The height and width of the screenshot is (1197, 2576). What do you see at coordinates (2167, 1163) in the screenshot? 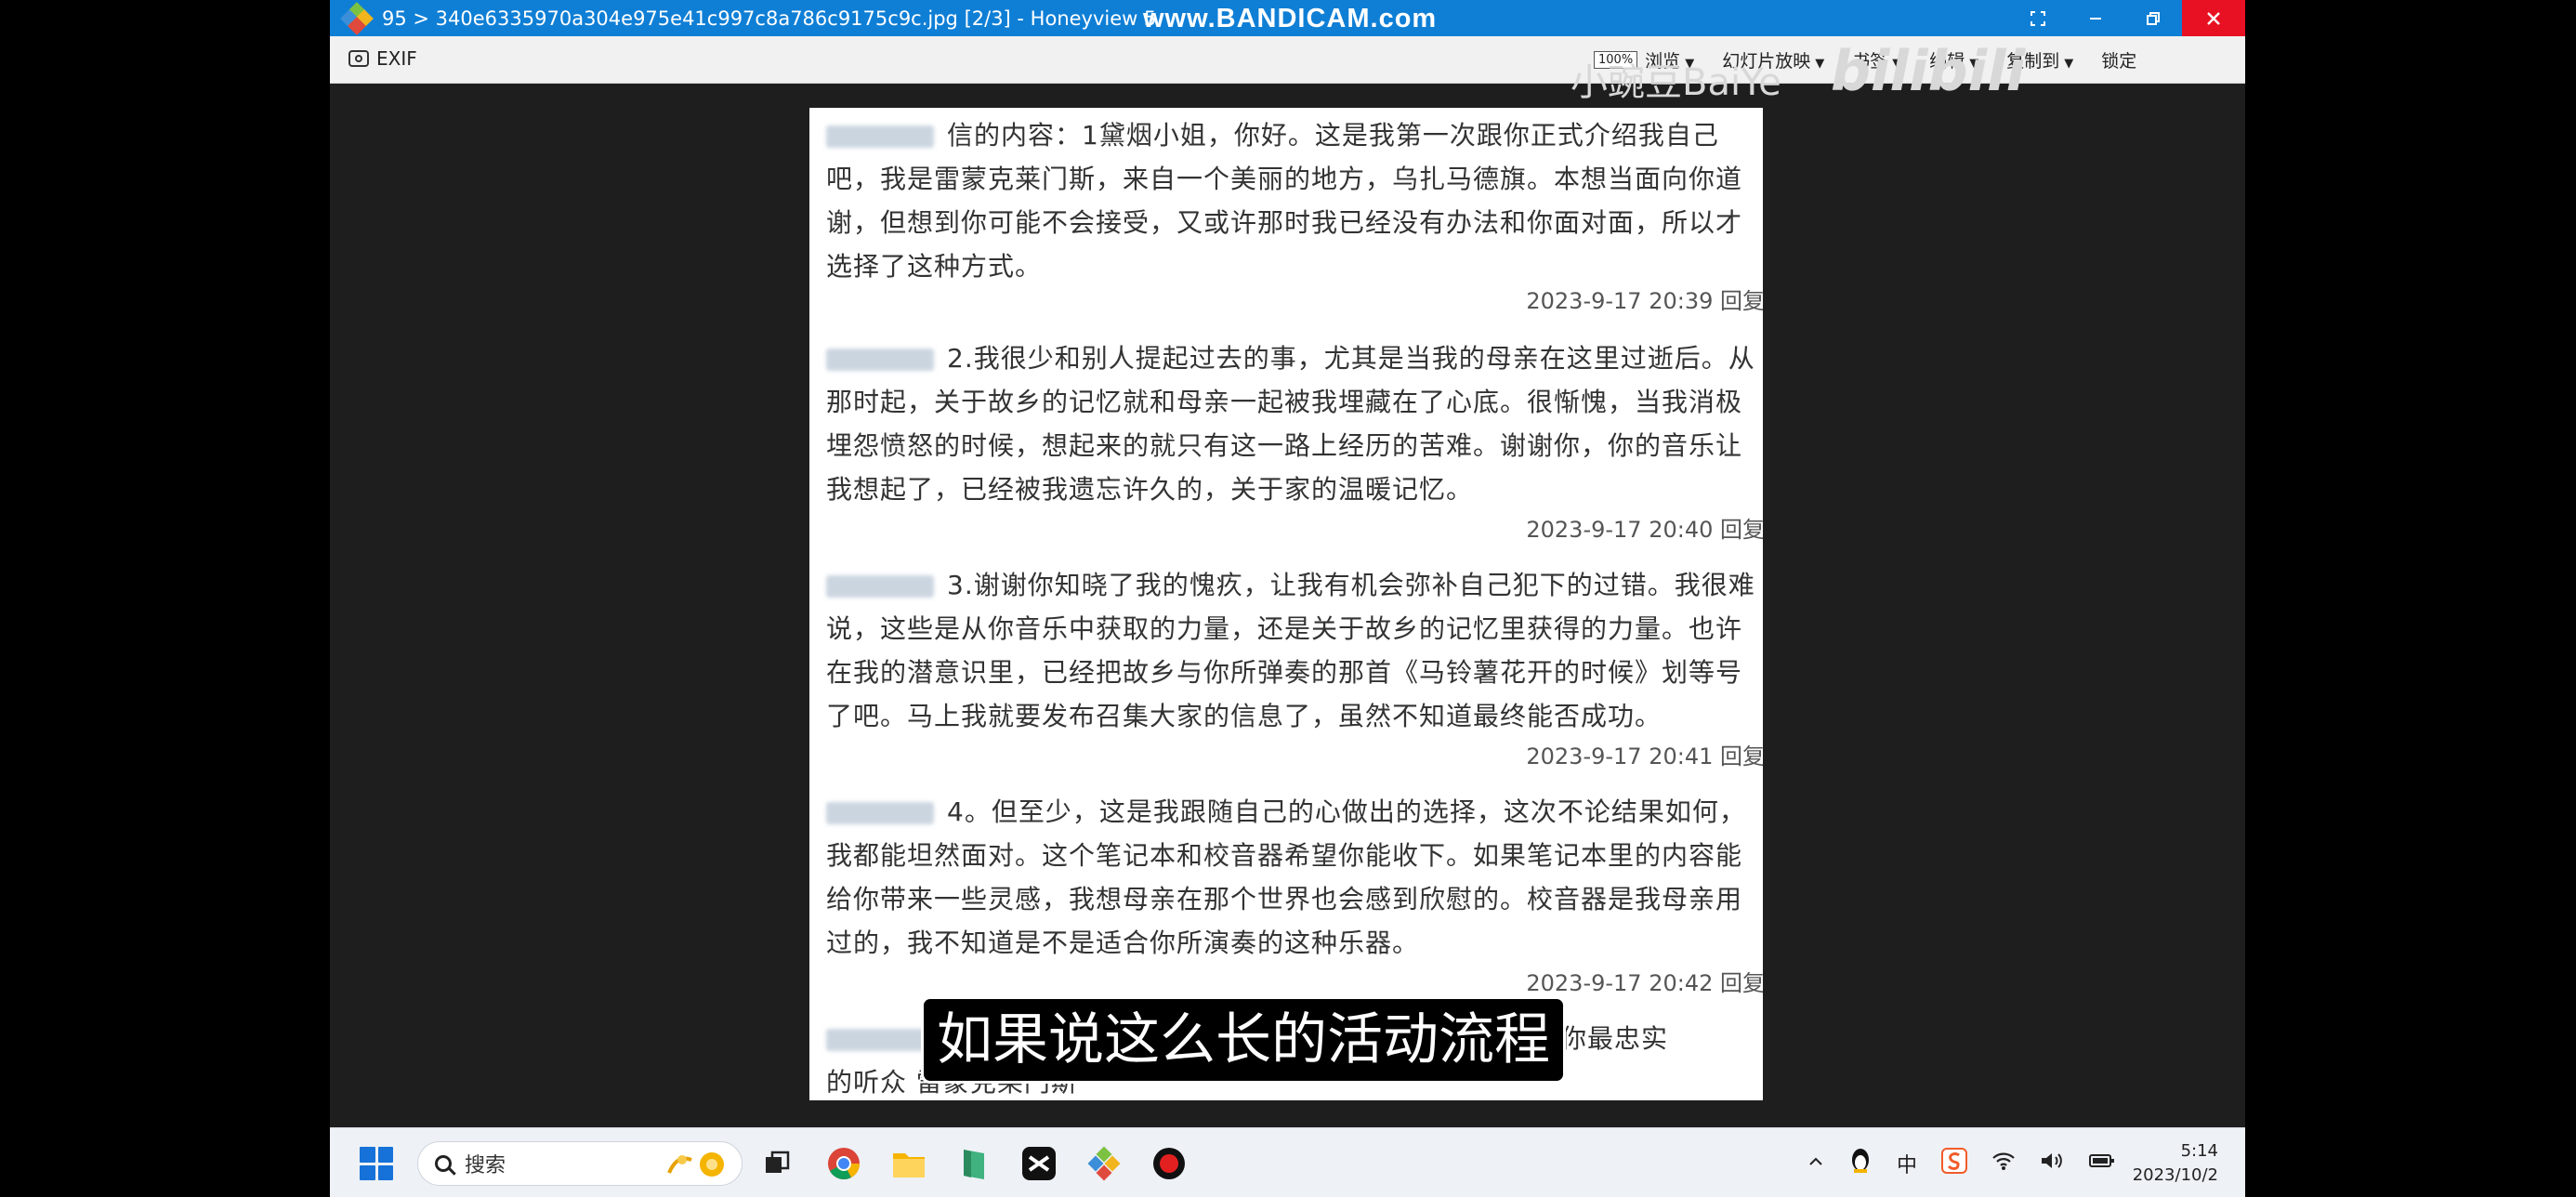
I see `taskbar-clock: 5:14 2023/10/2` at bounding box center [2167, 1163].